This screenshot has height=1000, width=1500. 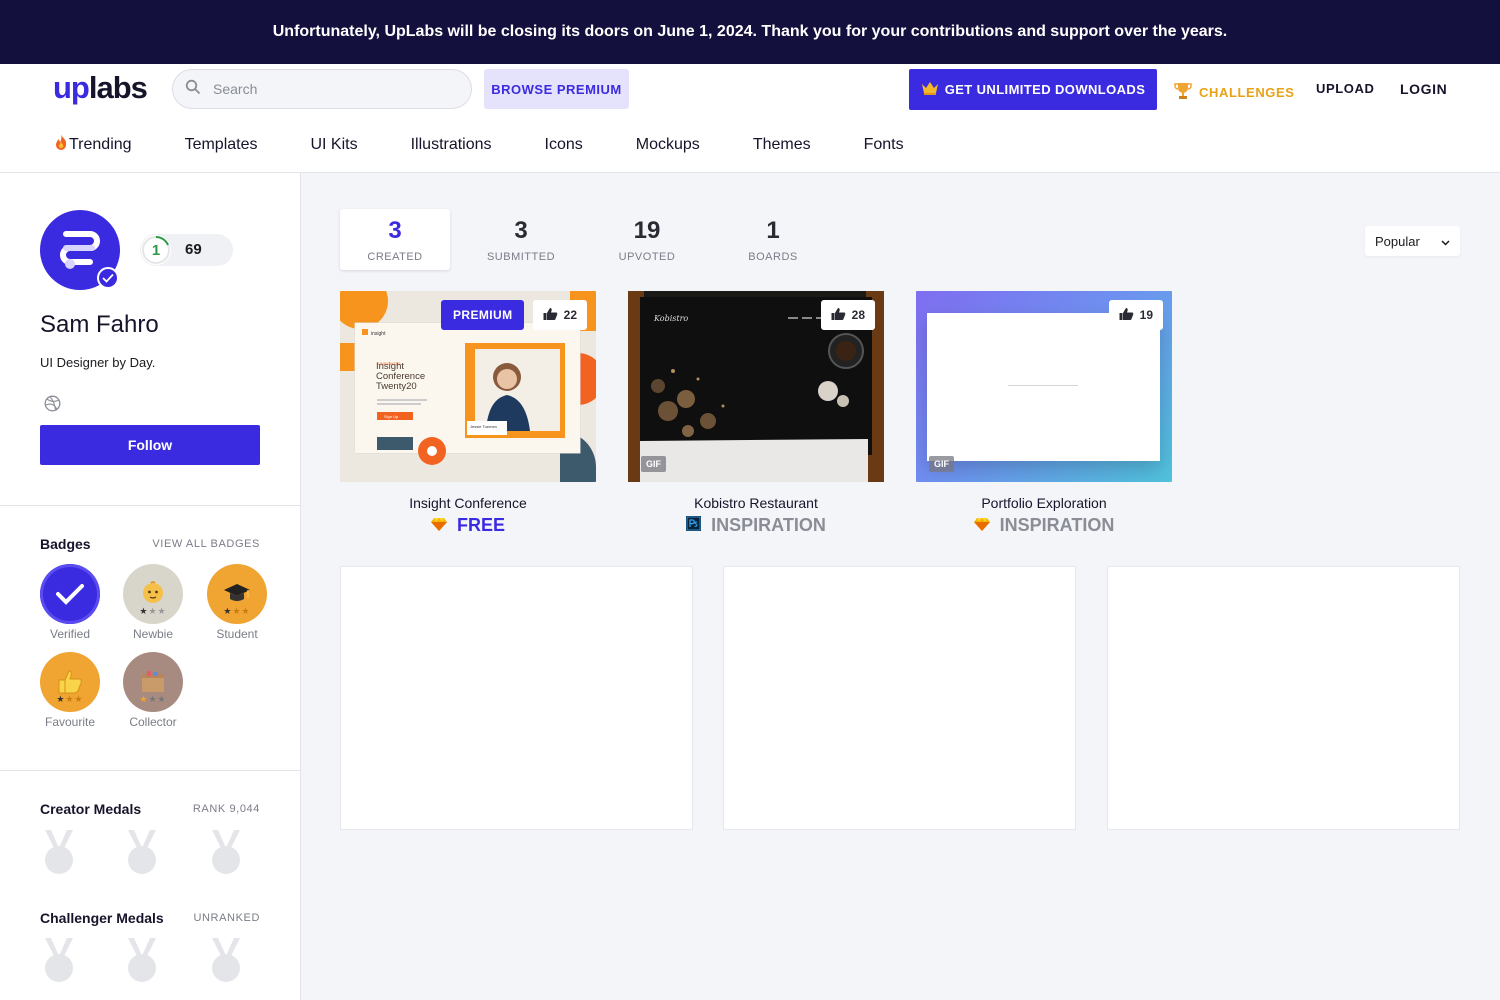 What do you see at coordinates (70, 634) in the screenshot?
I see `badge-label: Verified` at bounding box center [70, 634].